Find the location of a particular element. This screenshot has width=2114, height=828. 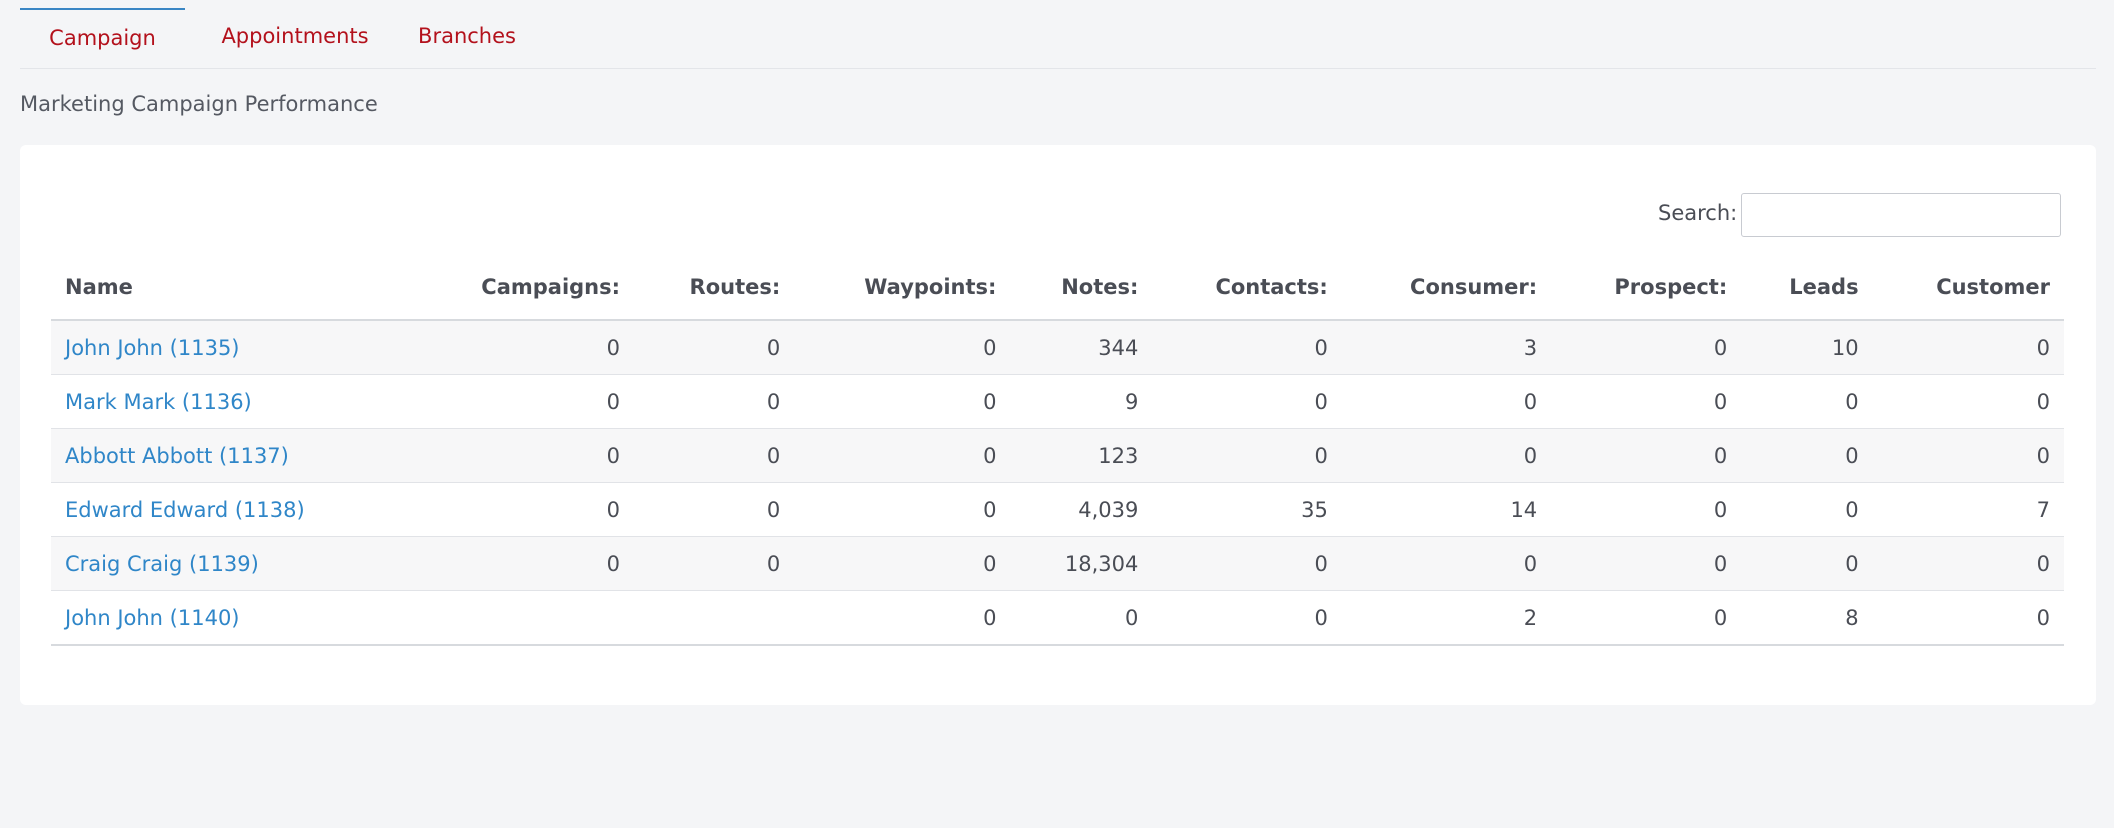

notes-cell: 18,304 is located at coordinates (1081, 563).